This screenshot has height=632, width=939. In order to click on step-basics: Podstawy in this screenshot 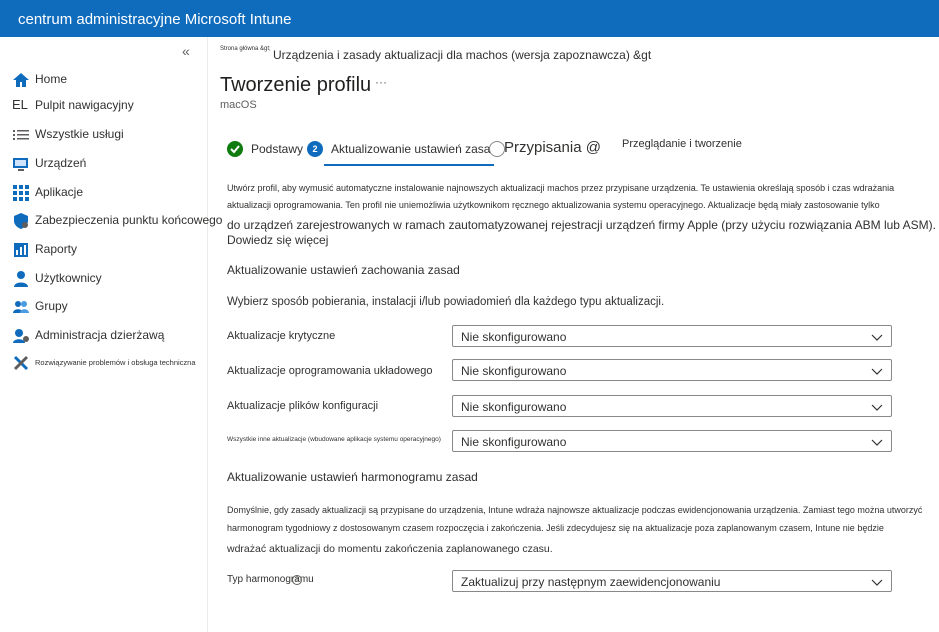, I will do `click(267, 152)`.